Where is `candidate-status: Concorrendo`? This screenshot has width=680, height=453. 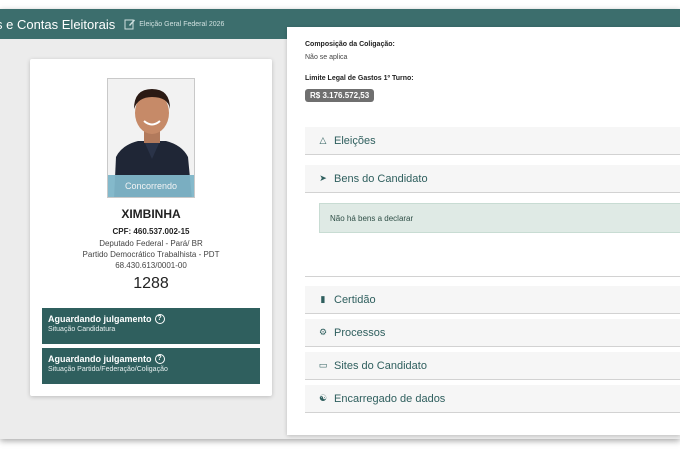 candidate-status: Concorrendo is located at coordinates (151, 186).